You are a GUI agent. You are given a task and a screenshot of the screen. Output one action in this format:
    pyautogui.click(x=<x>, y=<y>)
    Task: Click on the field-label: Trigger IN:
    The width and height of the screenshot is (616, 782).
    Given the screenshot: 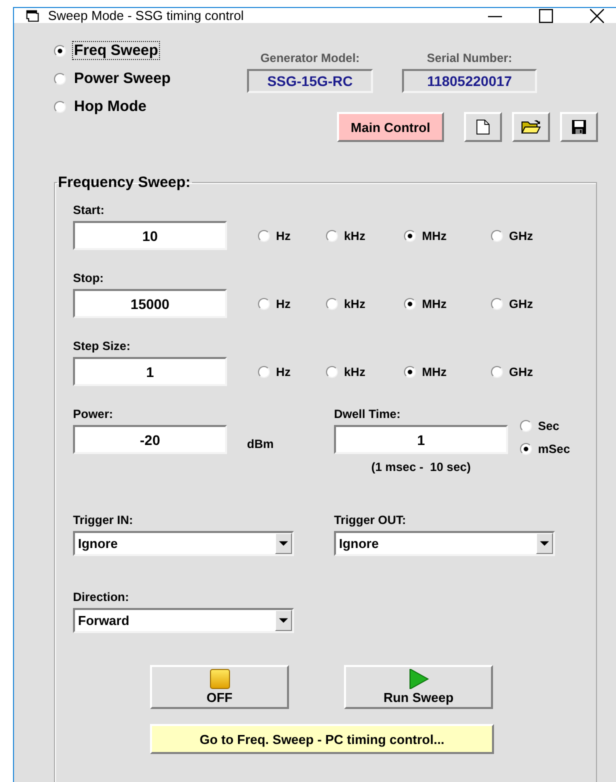 What is the action you would take?
    pyautogui.click(x=103, y=520)
    